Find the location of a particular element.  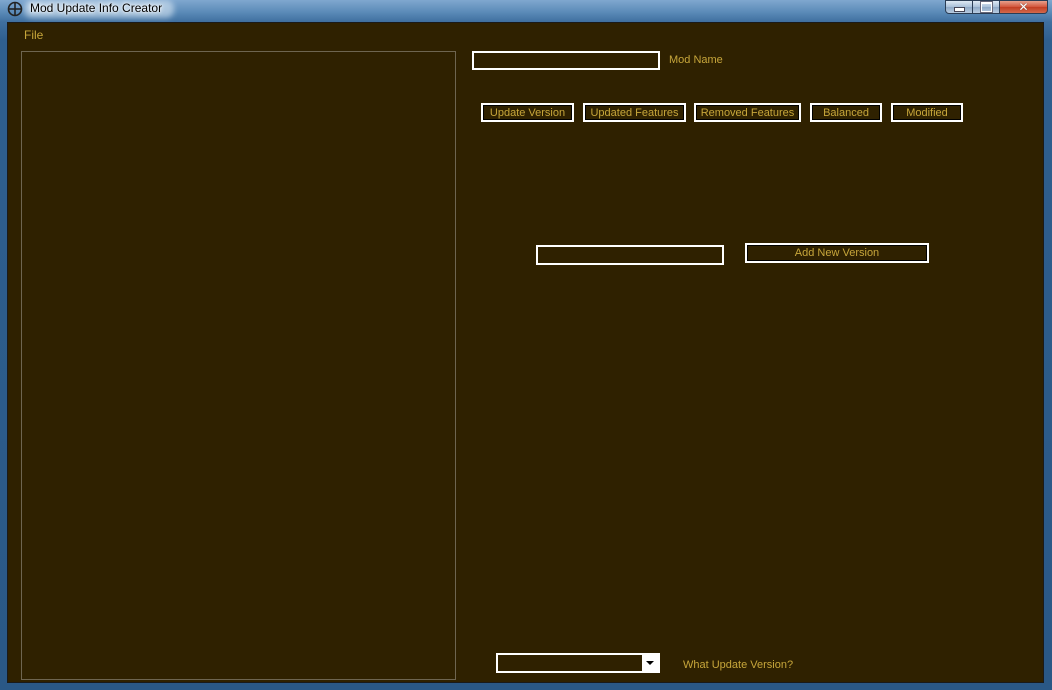

crosshair-circle-icon is located at coordinates (15, 9).